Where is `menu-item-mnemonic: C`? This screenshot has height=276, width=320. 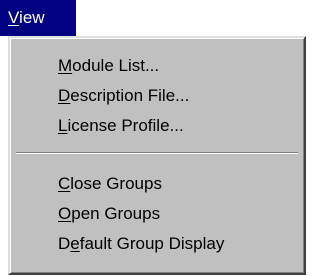 menu-item-mnemonic: C is located at coordinates (64, 183).